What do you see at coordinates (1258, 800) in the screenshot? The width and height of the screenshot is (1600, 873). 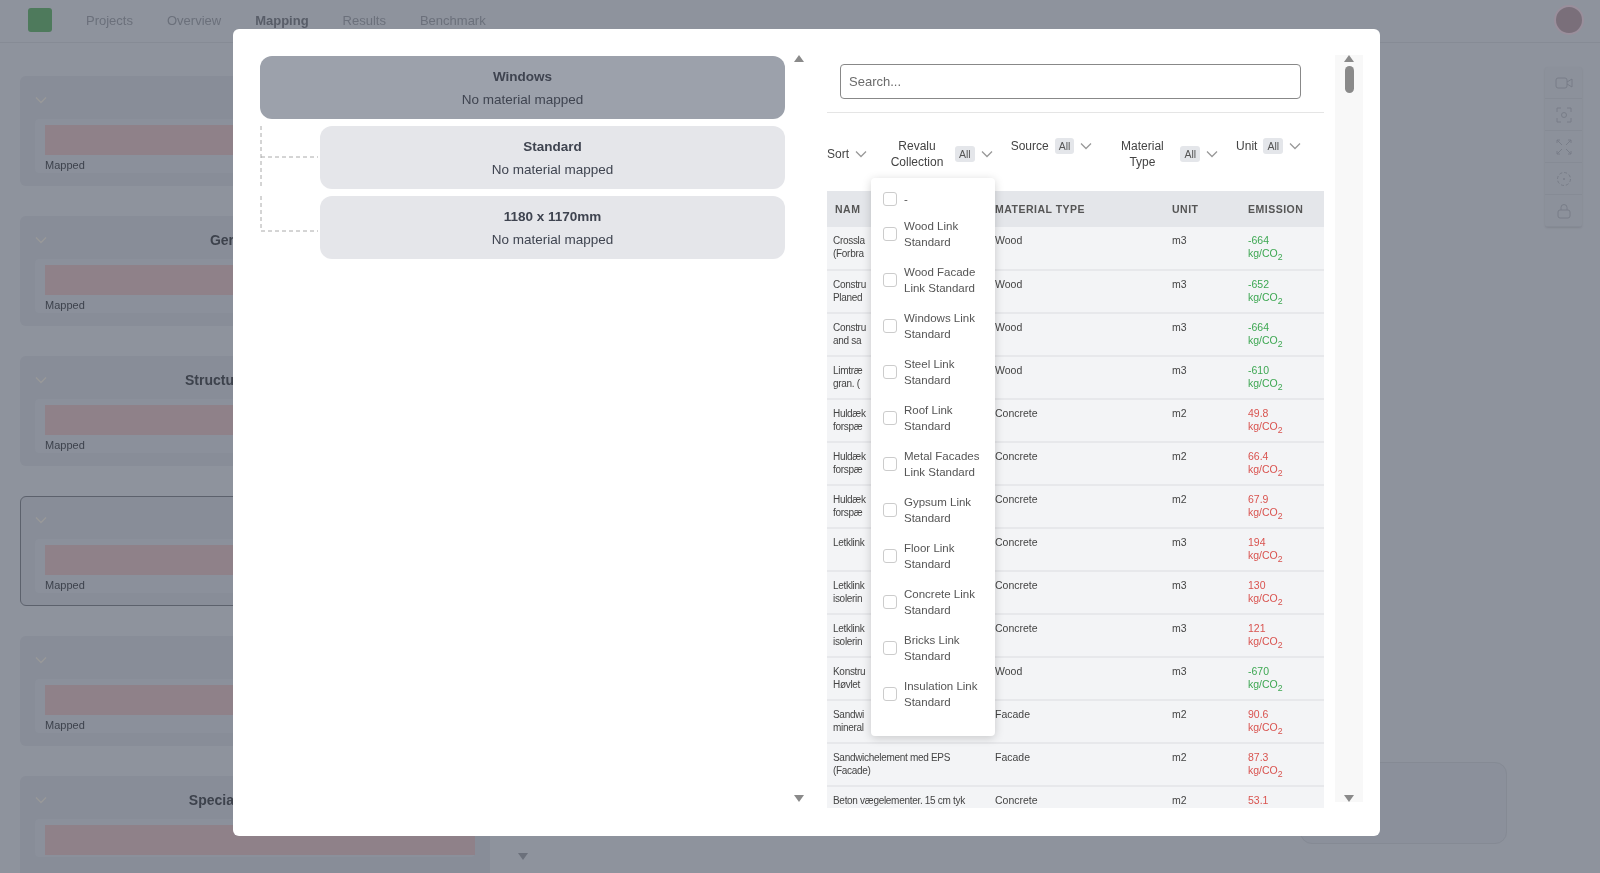 I see `emission-value: 53.1` at bounding box center [1258, 800].